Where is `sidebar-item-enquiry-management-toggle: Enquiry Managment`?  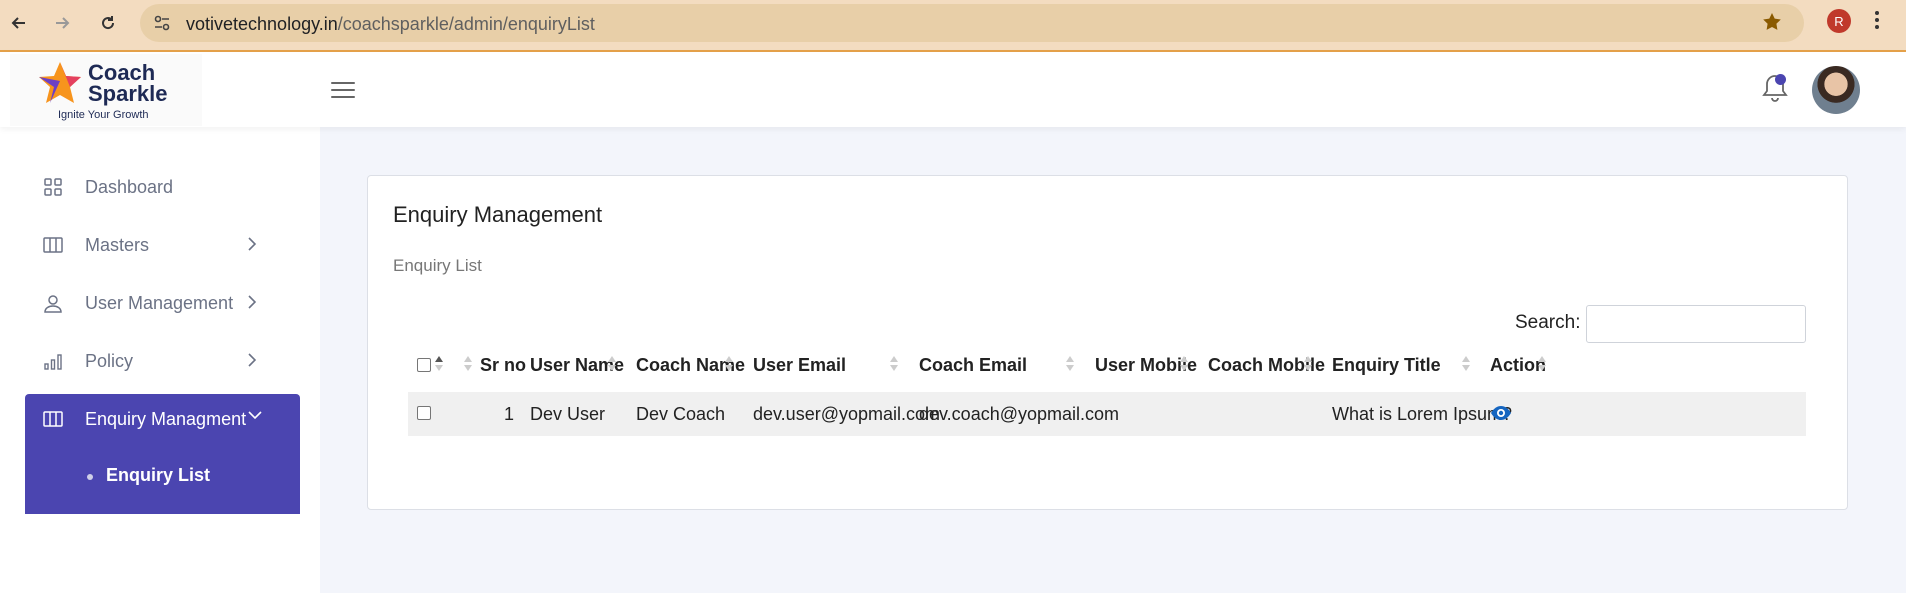
sidebar-item-enquiry-management-toggle: Enquiry Managment is located at coordinates (162, 419).